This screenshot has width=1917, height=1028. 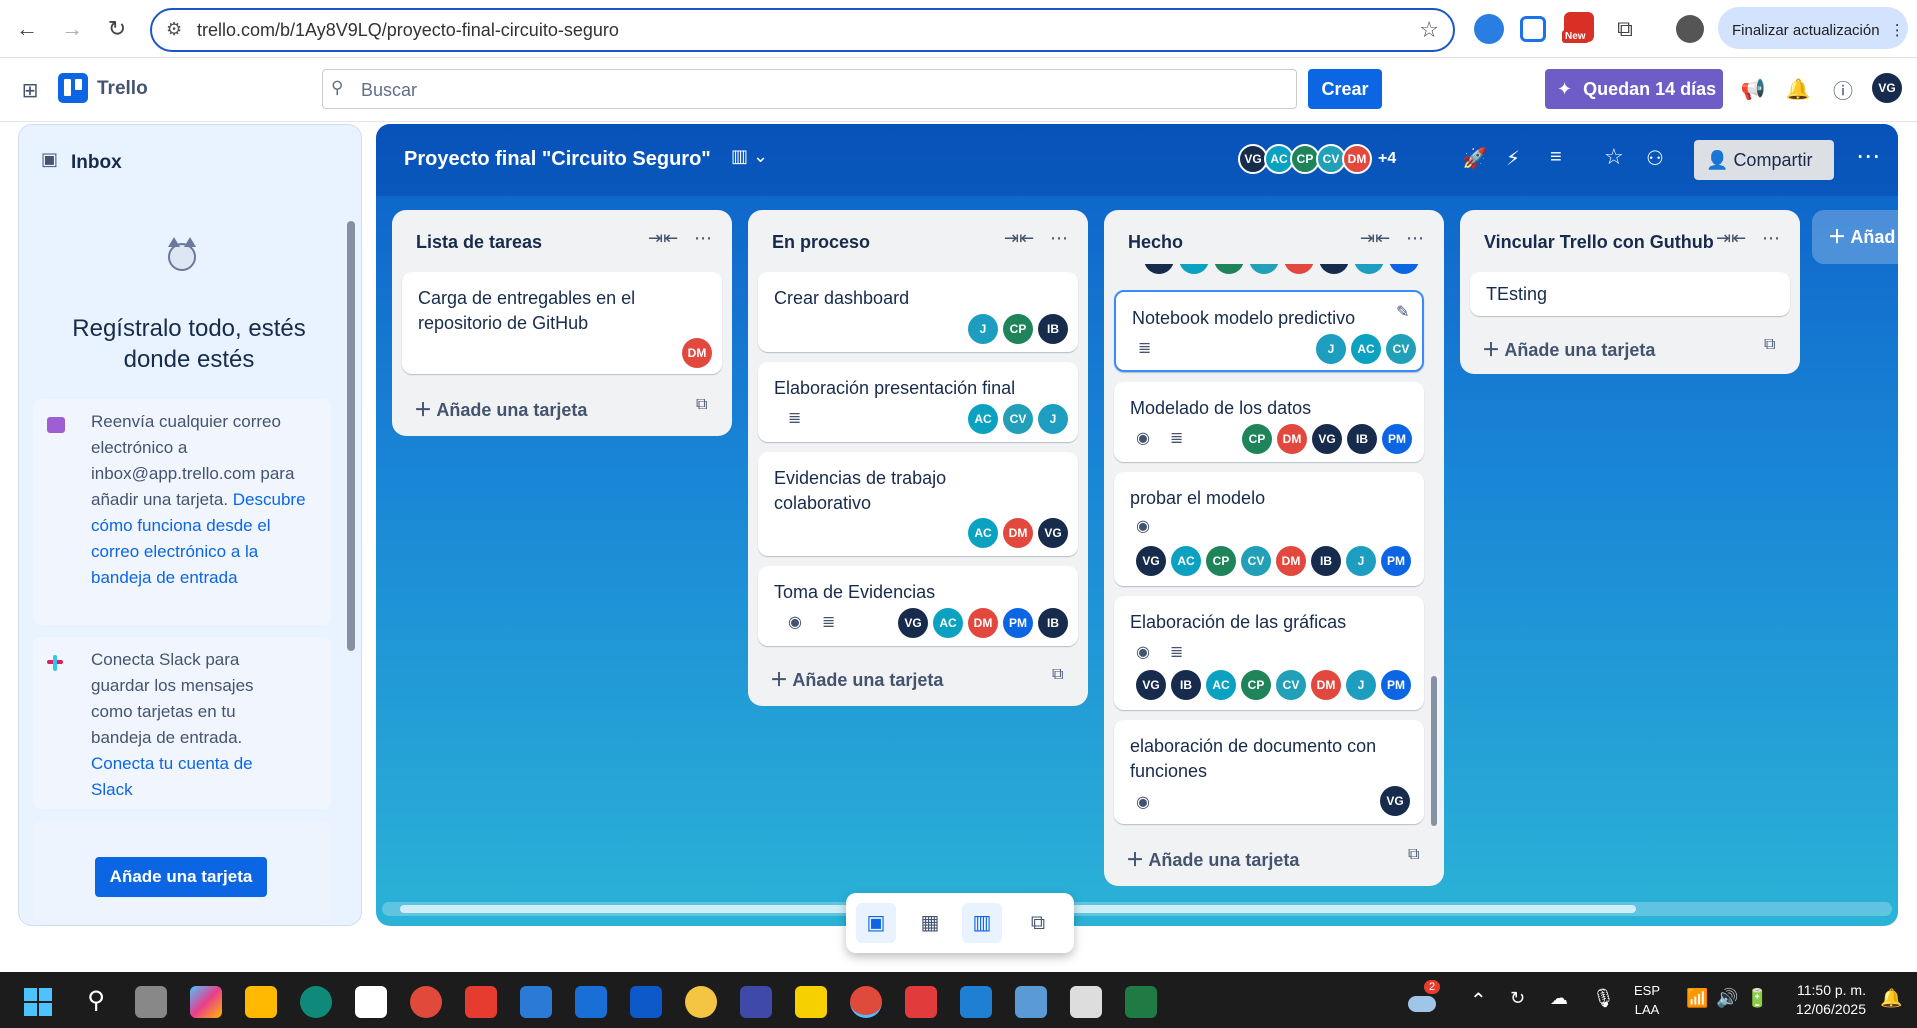 What do you see at coordinates (1630, 294) in the screenshot?
I see `card: TEsting` at bounding box center [1630, 294].